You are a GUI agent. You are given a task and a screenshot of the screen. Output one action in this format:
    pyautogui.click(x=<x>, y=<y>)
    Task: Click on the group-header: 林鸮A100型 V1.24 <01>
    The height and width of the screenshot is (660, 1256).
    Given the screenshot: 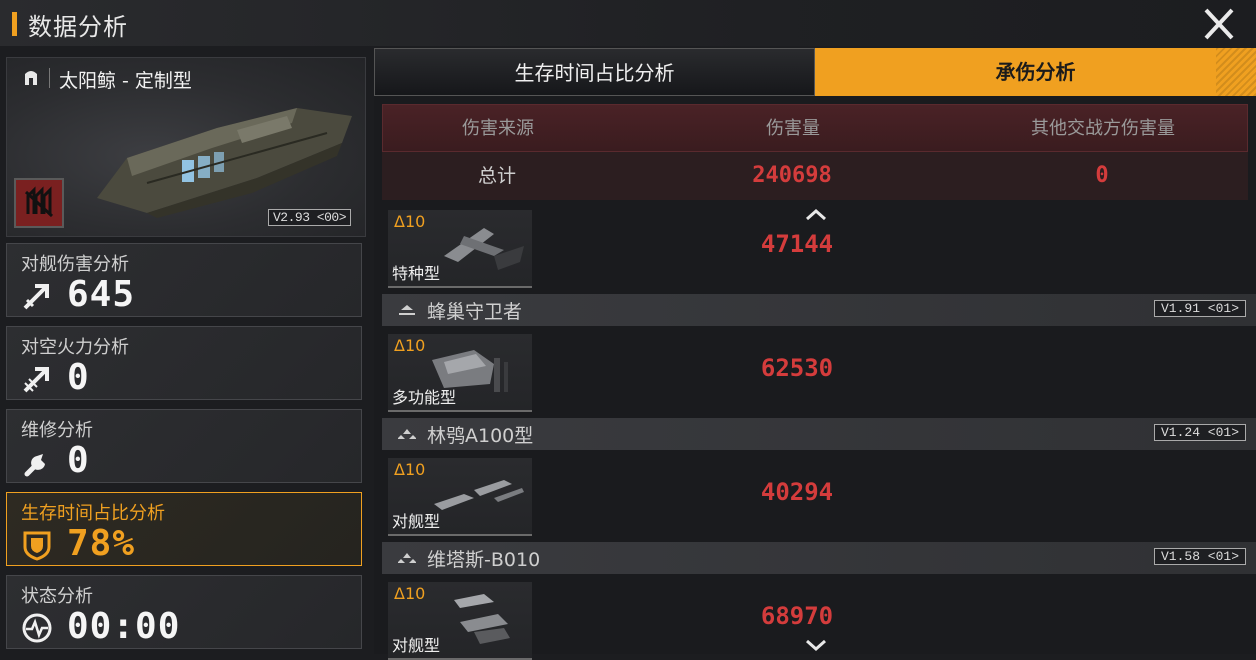 What is the action you would take?
    pyautogui.click(x=819, y=434)
    